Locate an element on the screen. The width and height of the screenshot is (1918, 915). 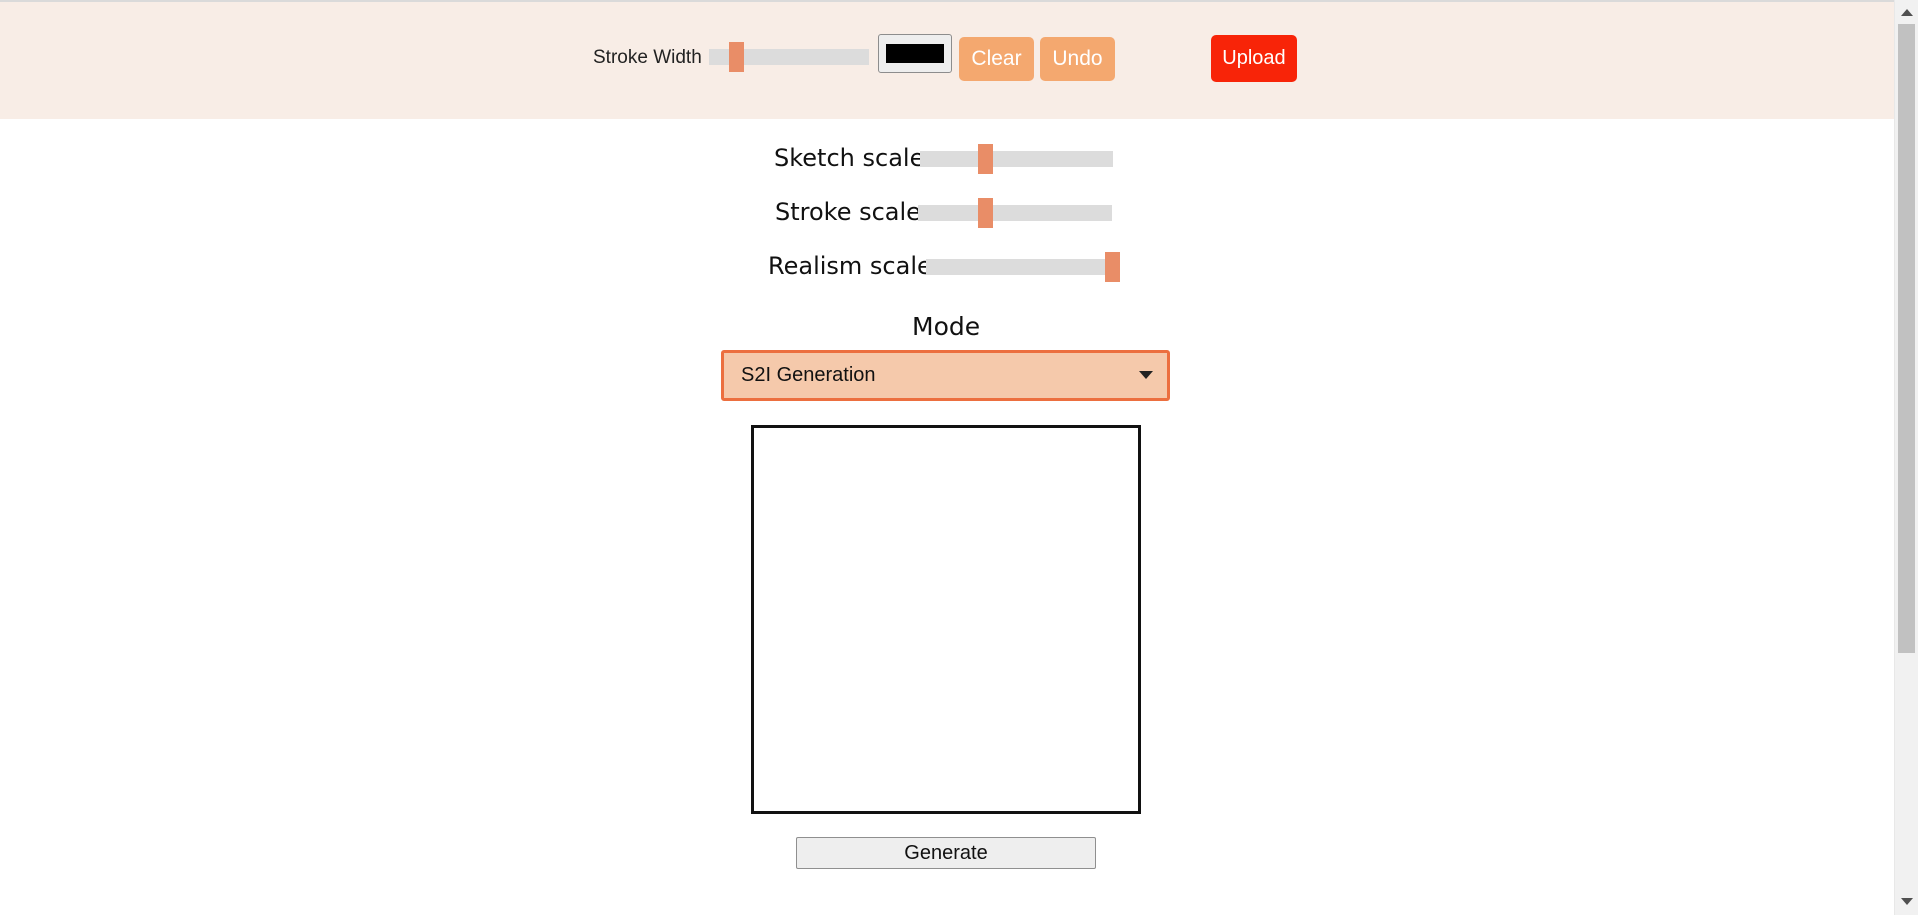
stroke-color-picker is located at coordinates (915, 53).